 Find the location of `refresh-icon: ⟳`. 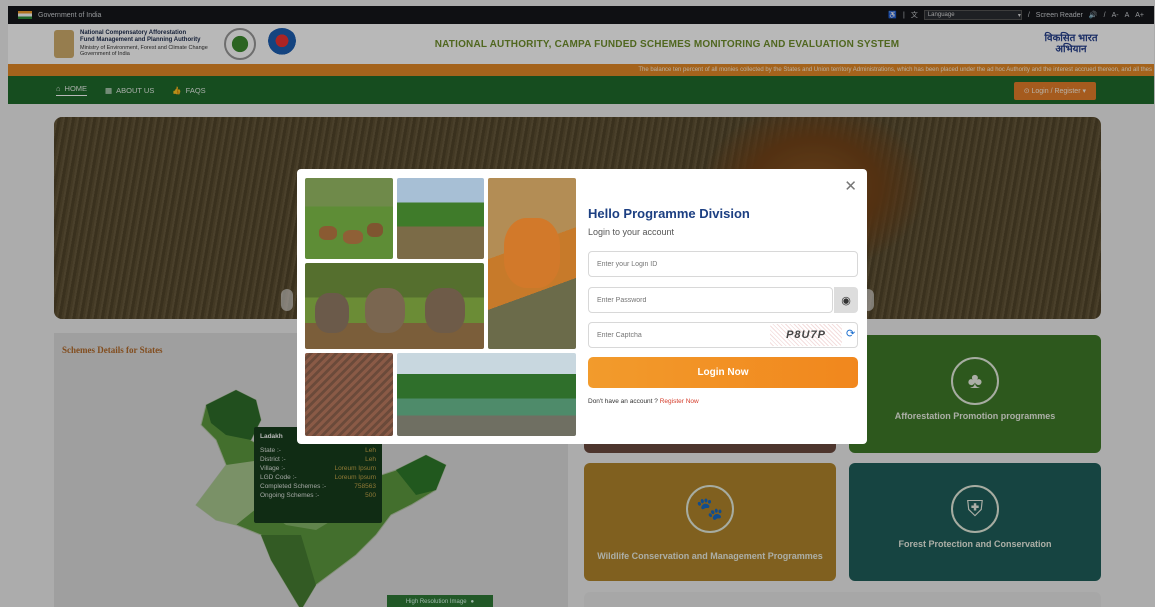

refresh-icon: ⟳ is located at coordinates (850, 333).